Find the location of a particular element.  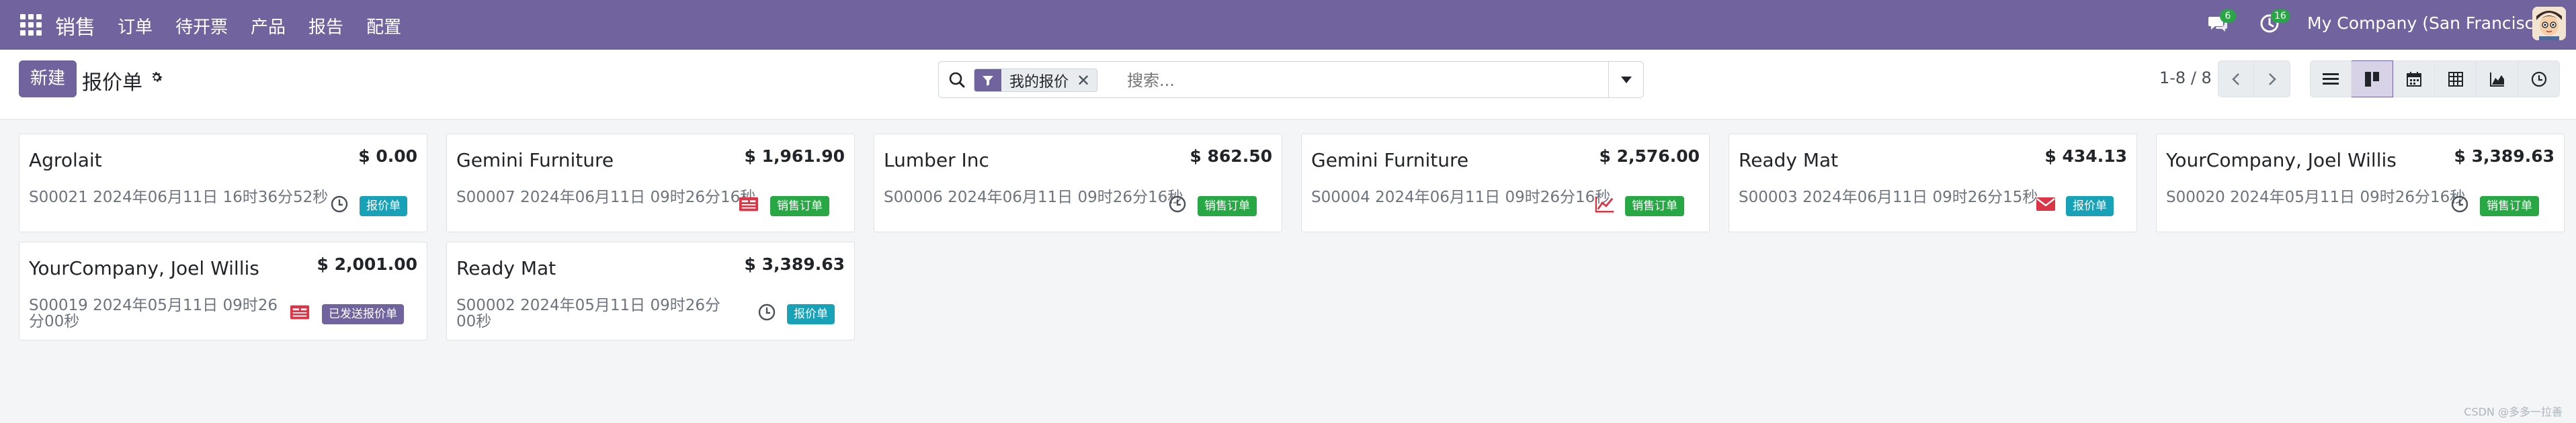

filter-icon is located at coordinates (987, 80).